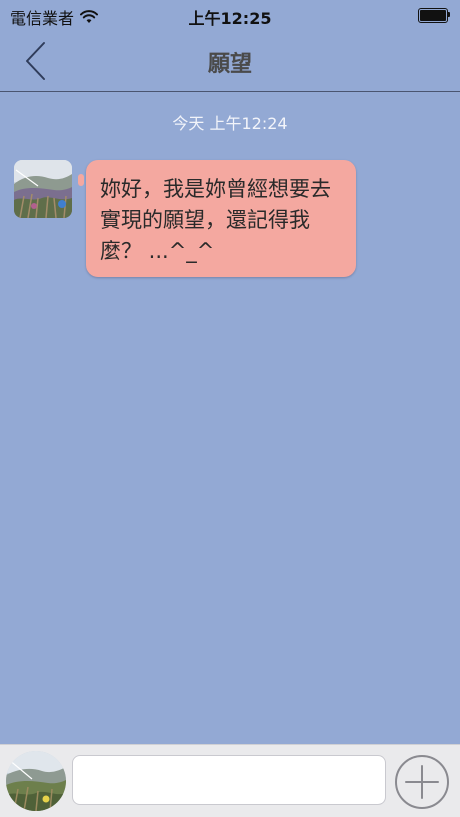  Describe the element at coordinates (81, 180) in the screenshot. I see `bubble-tail` at that location.